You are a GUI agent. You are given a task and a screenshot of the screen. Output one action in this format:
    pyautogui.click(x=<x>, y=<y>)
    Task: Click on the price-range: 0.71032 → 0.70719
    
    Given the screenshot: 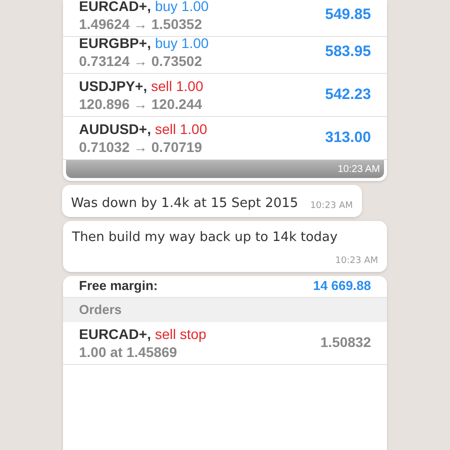 What is the action you would take?
    pyautogui.click(x=141, y=147)
    